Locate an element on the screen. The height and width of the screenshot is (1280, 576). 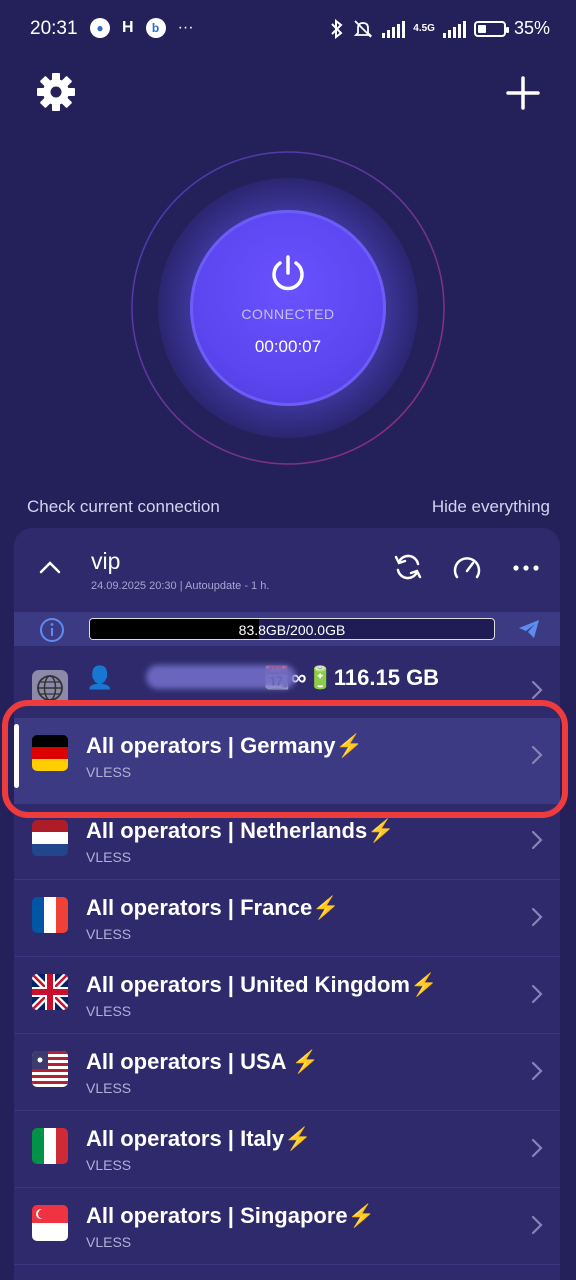
chevron-up-icon is located at coordinates (50, 568).